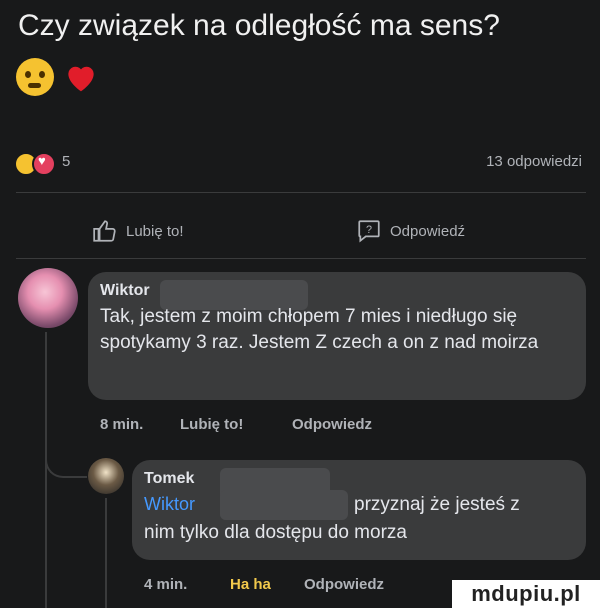 The height and width of the screenshot is (608, 600). What do you see at coordinates (437, 504) in the screenshot?
I see `comment-text: przyznaj że jesteś z` at bounding box center [437, 504].